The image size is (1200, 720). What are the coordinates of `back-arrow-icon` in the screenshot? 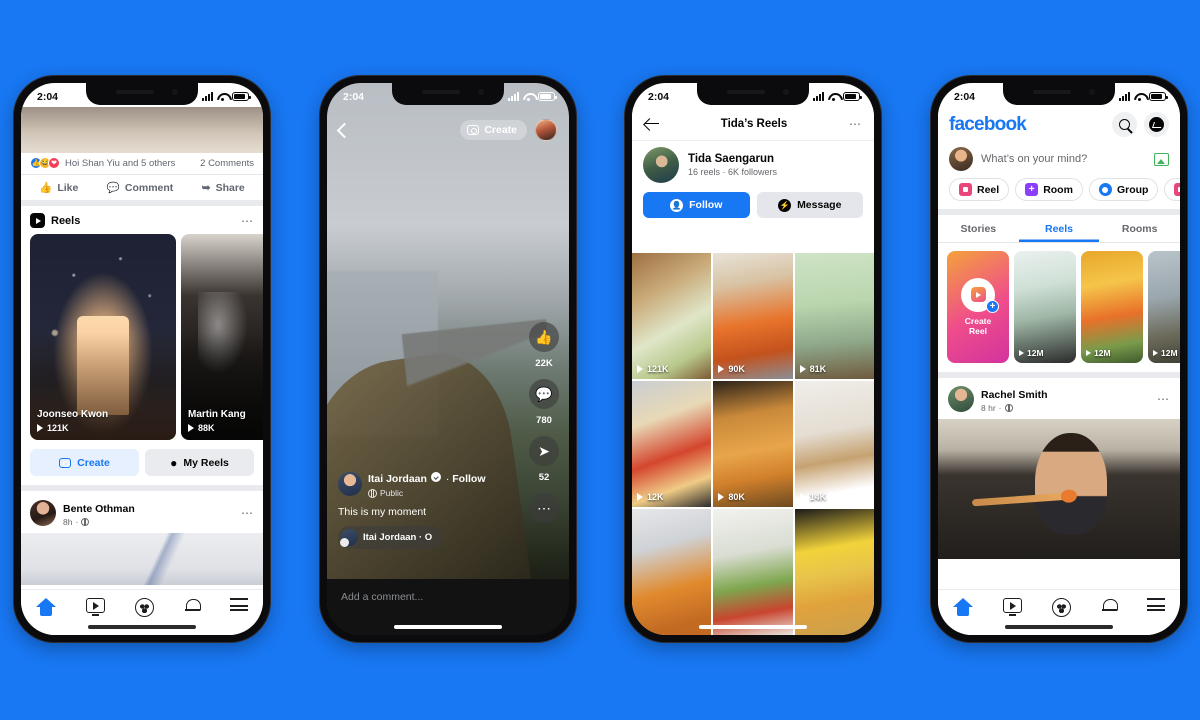 It's located at (651, 123).